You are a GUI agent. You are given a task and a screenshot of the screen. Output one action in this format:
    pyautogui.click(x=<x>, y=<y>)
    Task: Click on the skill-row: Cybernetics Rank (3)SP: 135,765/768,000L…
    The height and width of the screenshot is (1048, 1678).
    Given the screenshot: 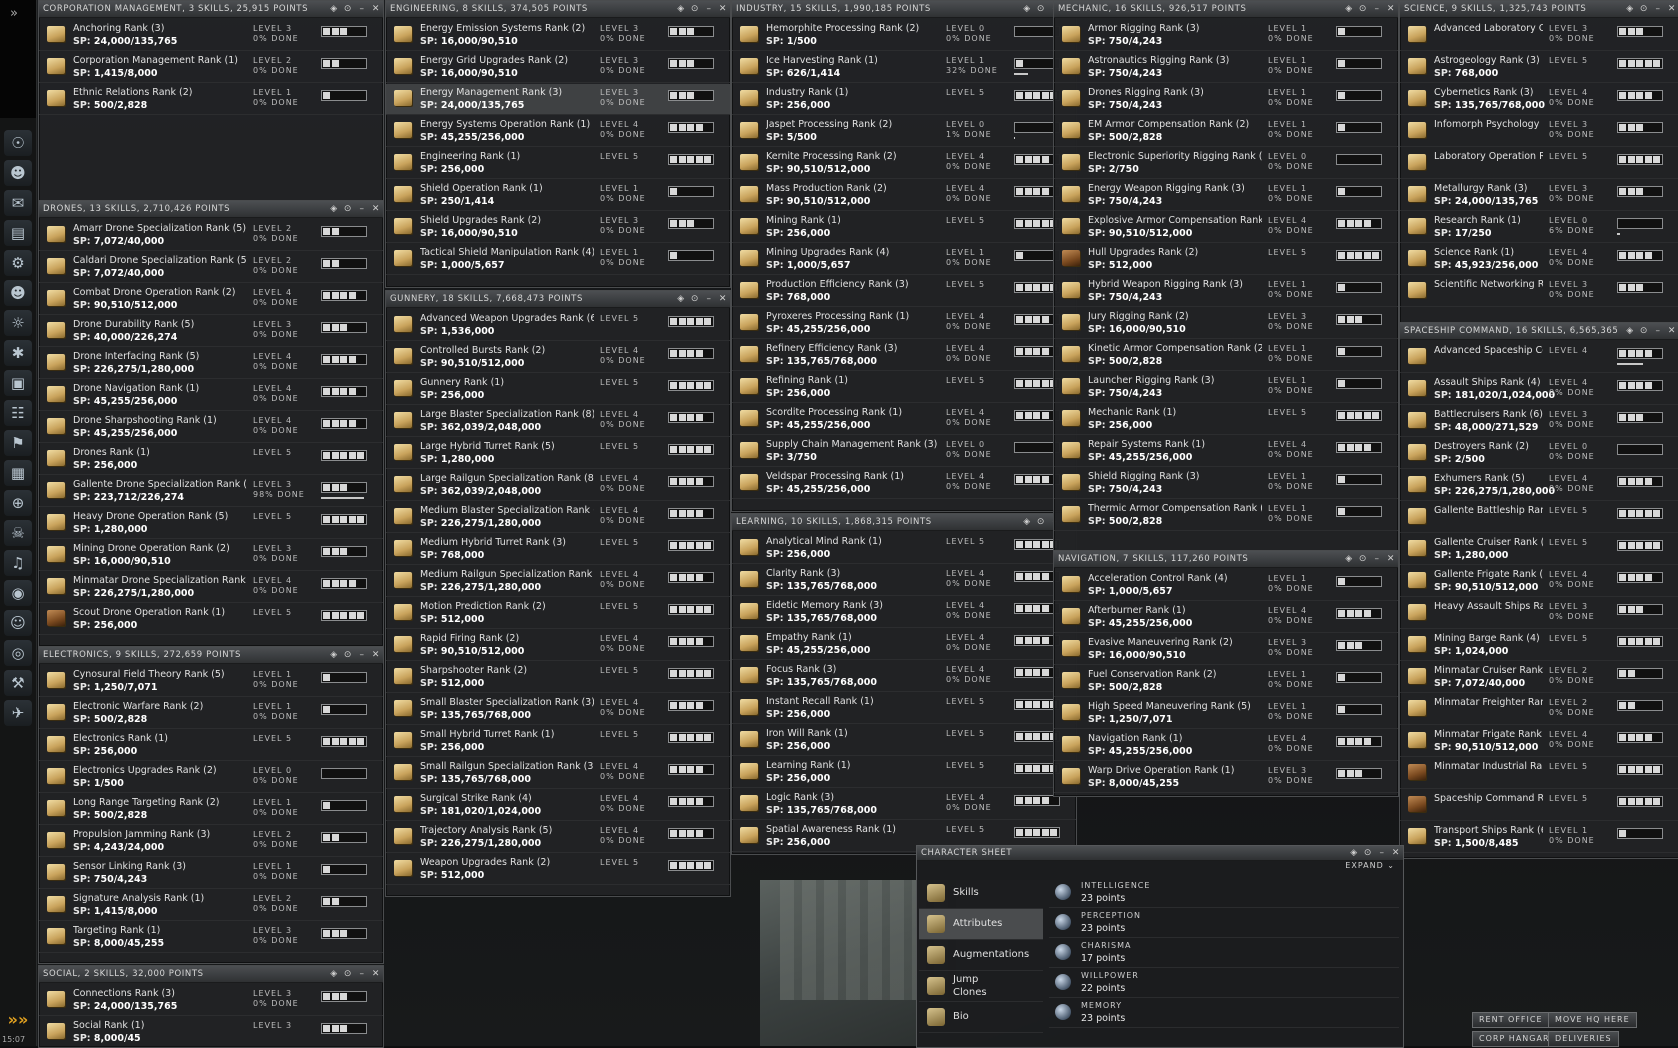 What is the action you would take?
    pyautogui.click(x=1539, y=99)
    